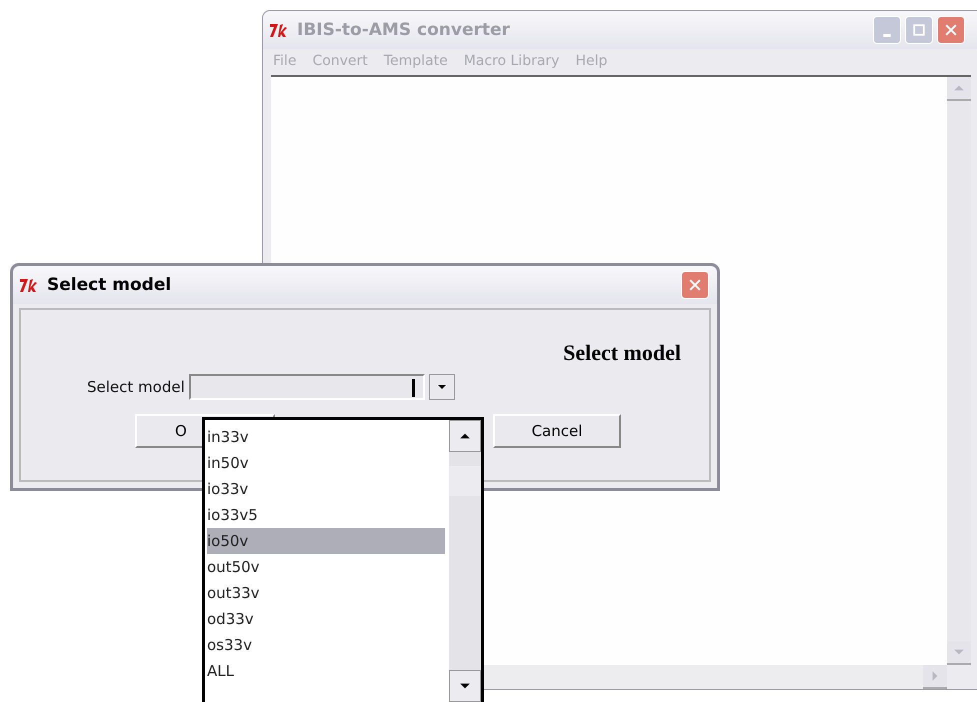 The height and width of the screenshot is (702, 977). I want to click on field-label: Select model, so click(136, 387).